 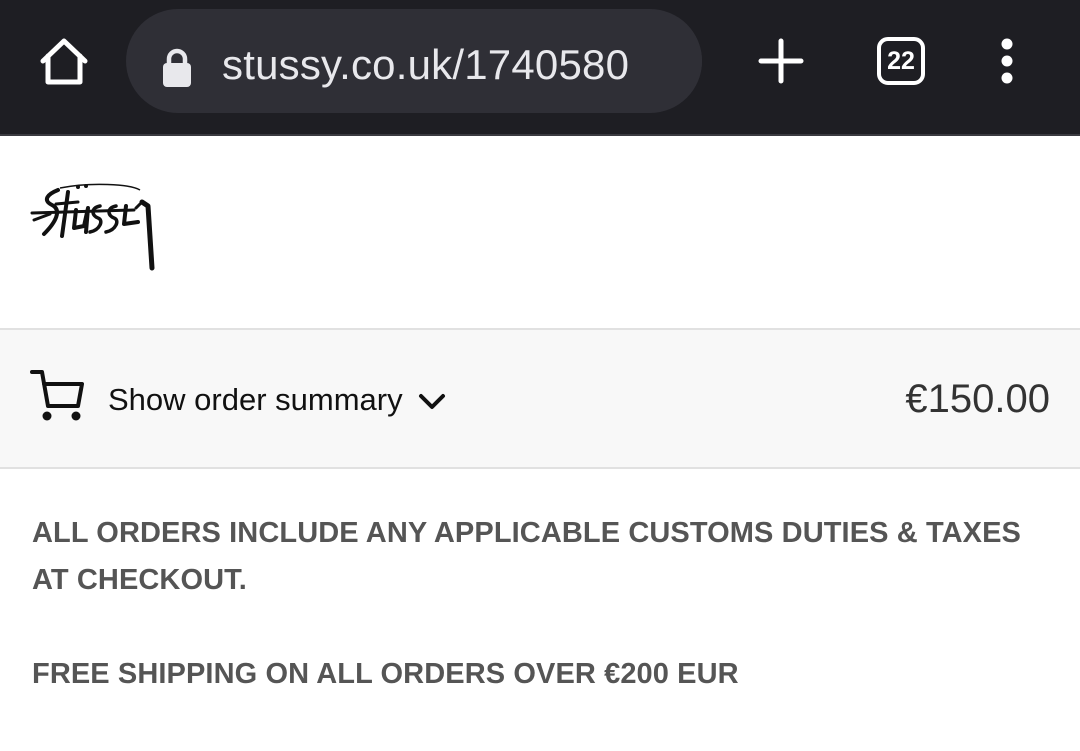 I want to click on new-tab-button, so click(x=781, y=61).